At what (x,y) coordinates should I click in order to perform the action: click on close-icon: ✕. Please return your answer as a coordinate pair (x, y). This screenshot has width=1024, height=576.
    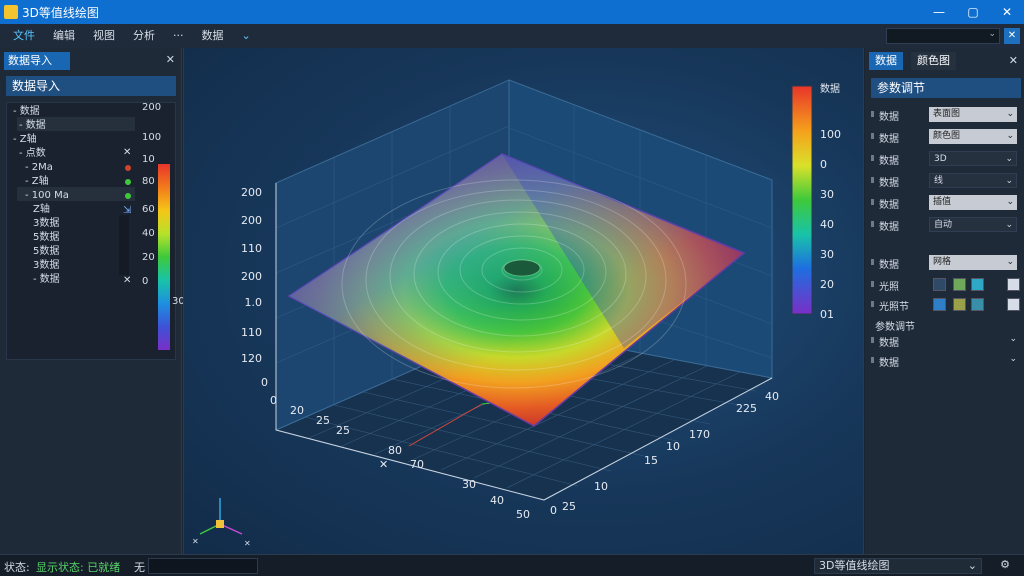
    Looking at the image, I should click on (127, 280).